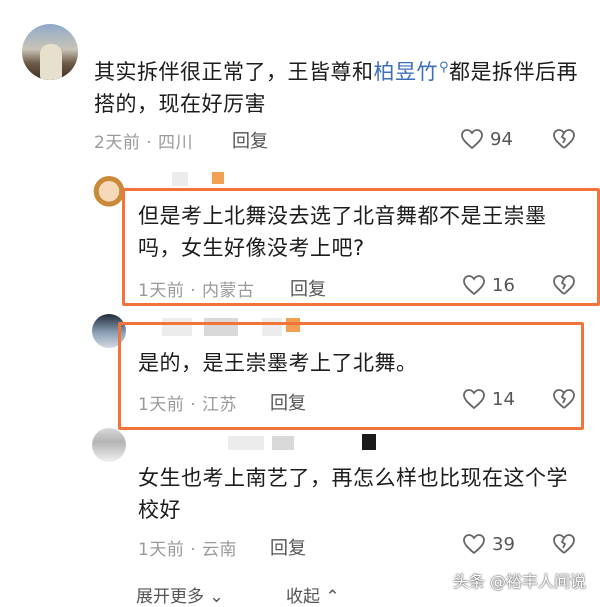  Describe the element at coordinates (336, 88) in the screenshot. I see `main-comment-text: 其实拆伴很正常了，王皆尊和柏昱竹⚲都是拆伴后再搭的，现在好厉害` at that location.